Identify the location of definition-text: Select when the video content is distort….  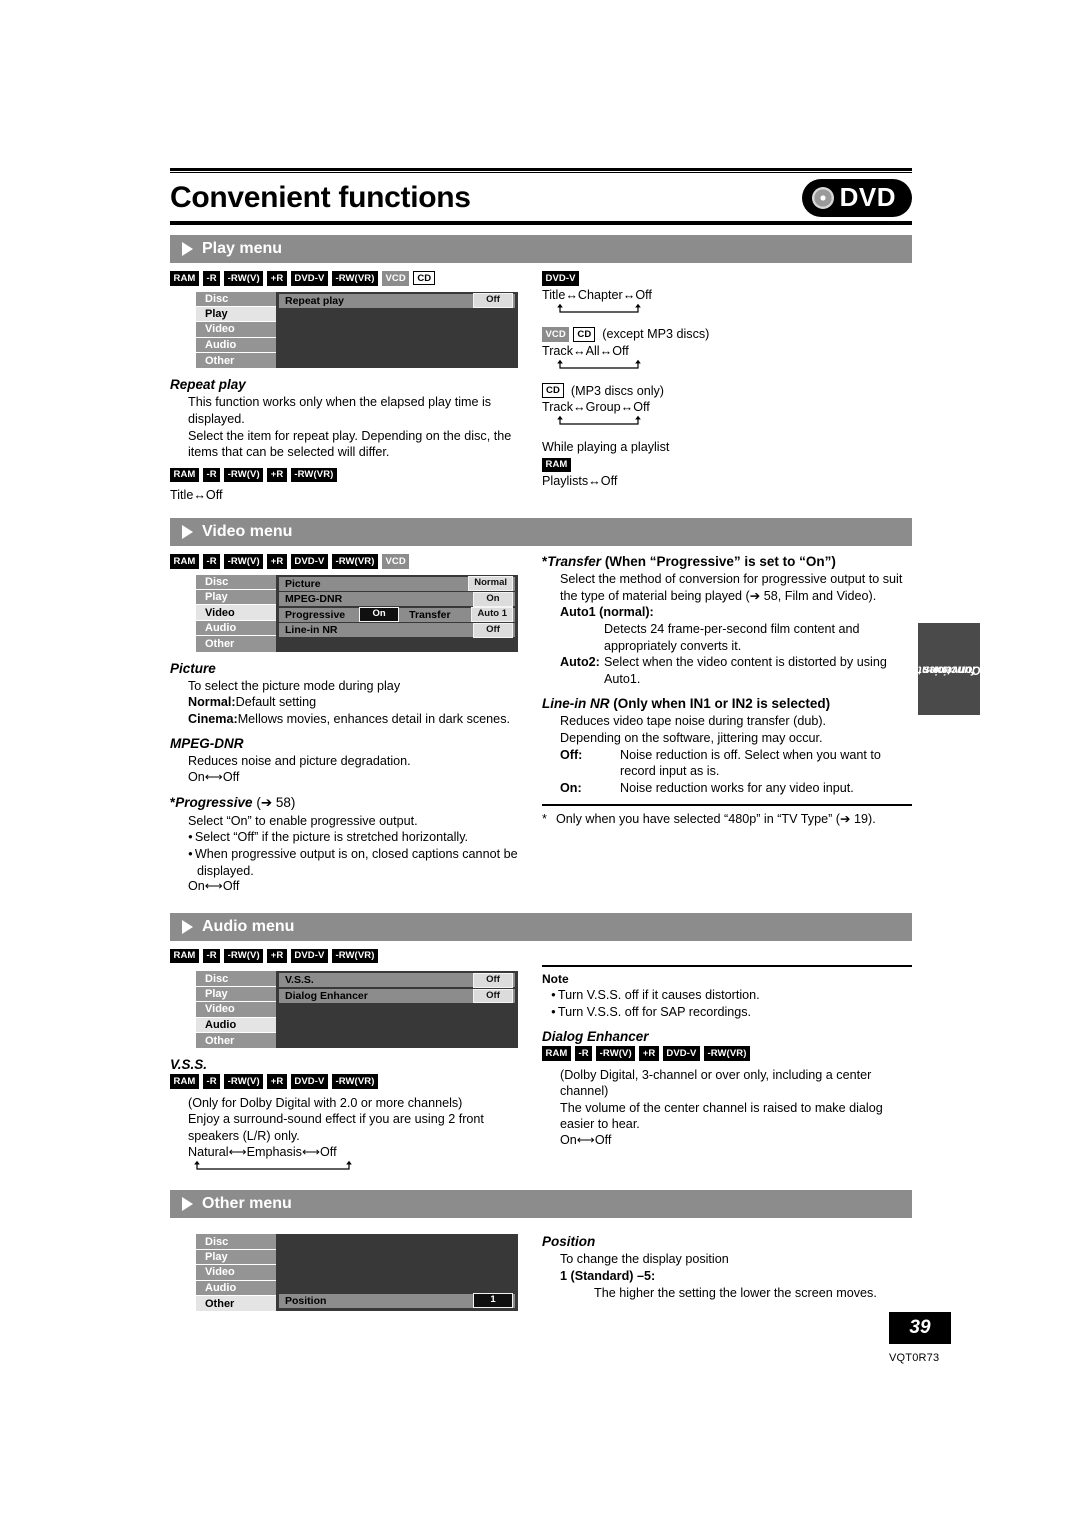
(745, 670).